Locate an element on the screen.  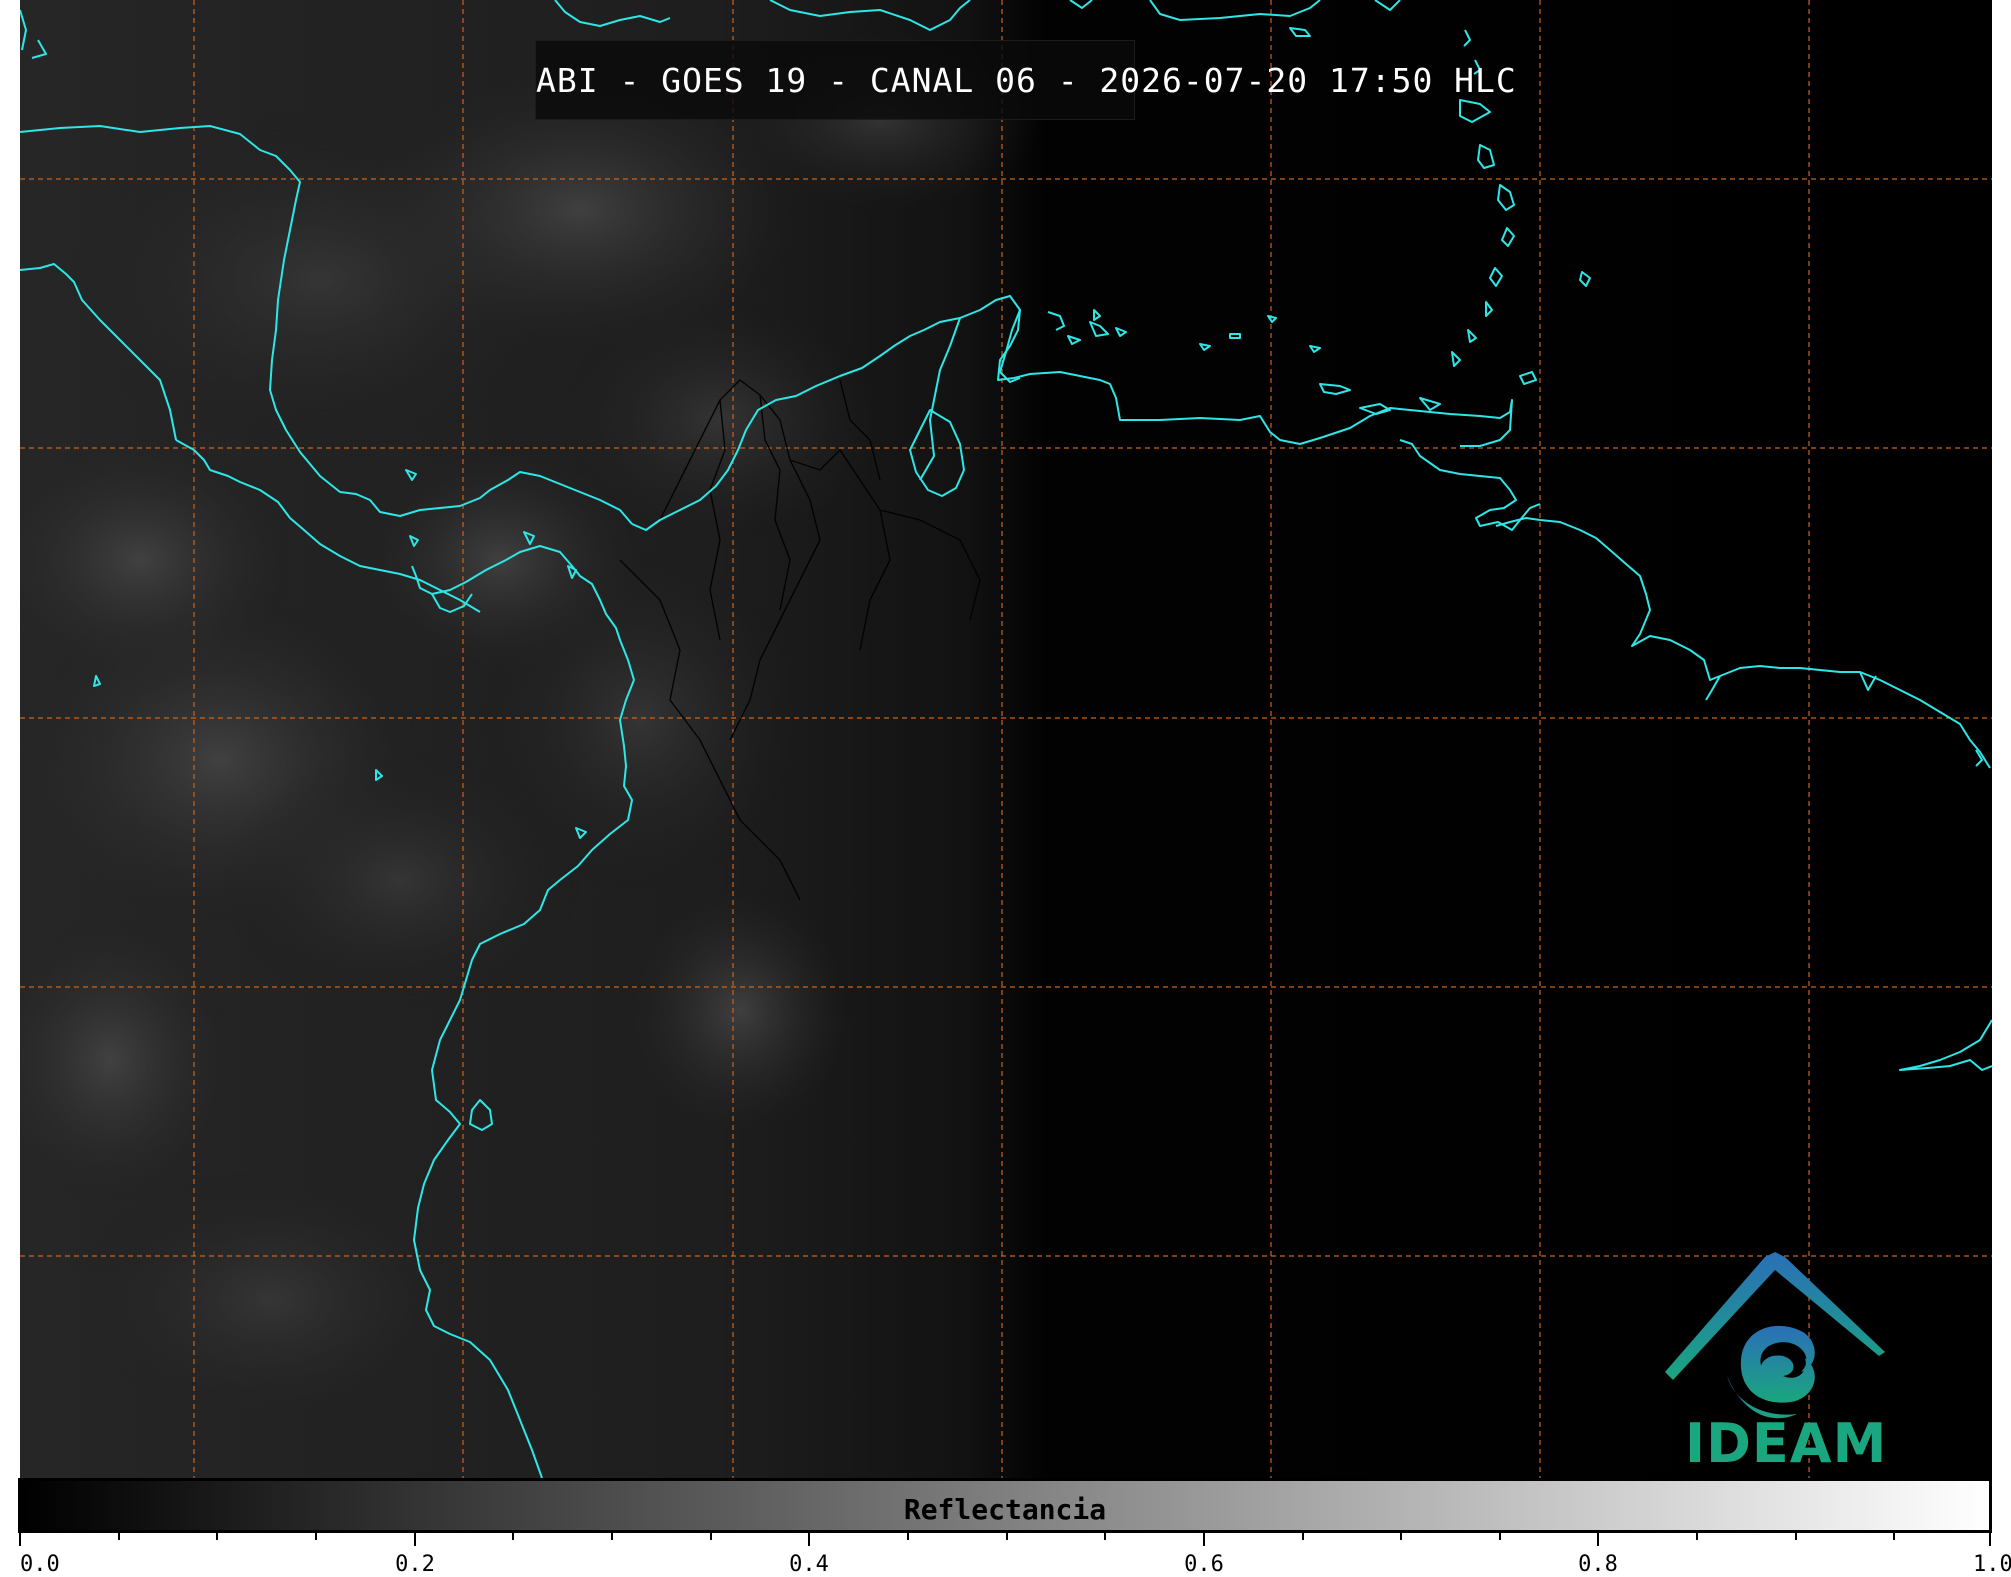
colorbar-tick-label: 0.0 is located at coordinates (40, 1564).